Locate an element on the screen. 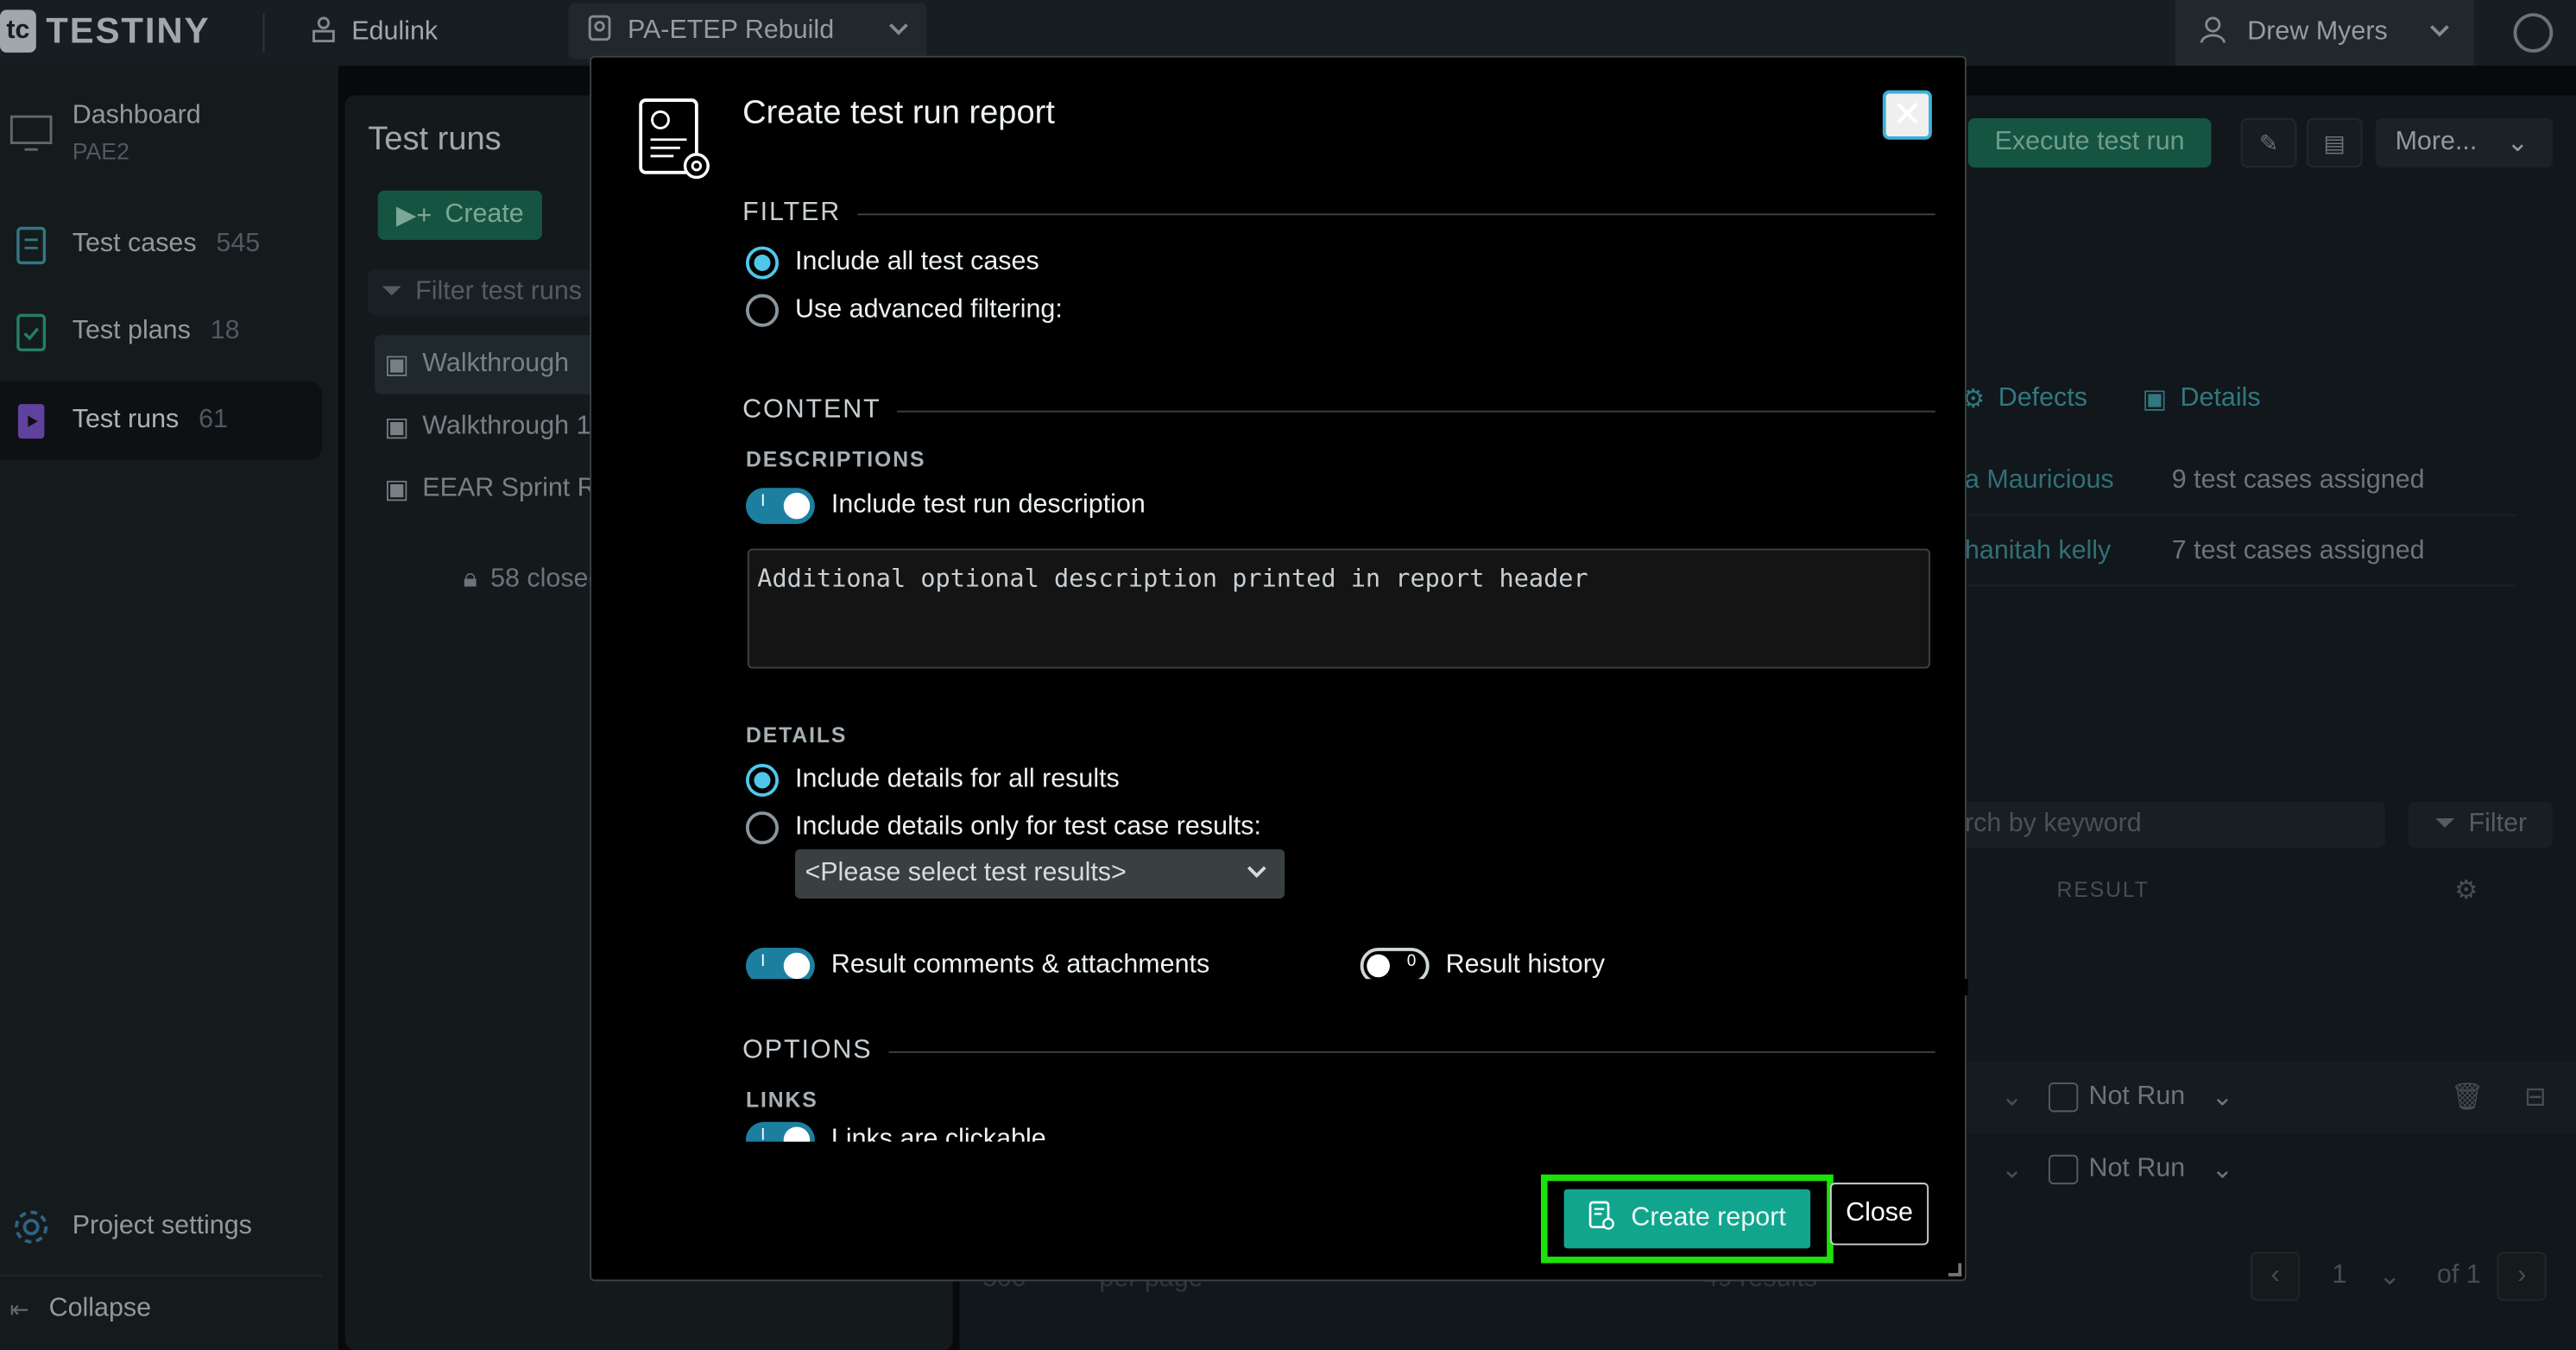 This screenshot has height=1350, width=2576. toggle-label: Include test run description is located at coordinates (988, 505).